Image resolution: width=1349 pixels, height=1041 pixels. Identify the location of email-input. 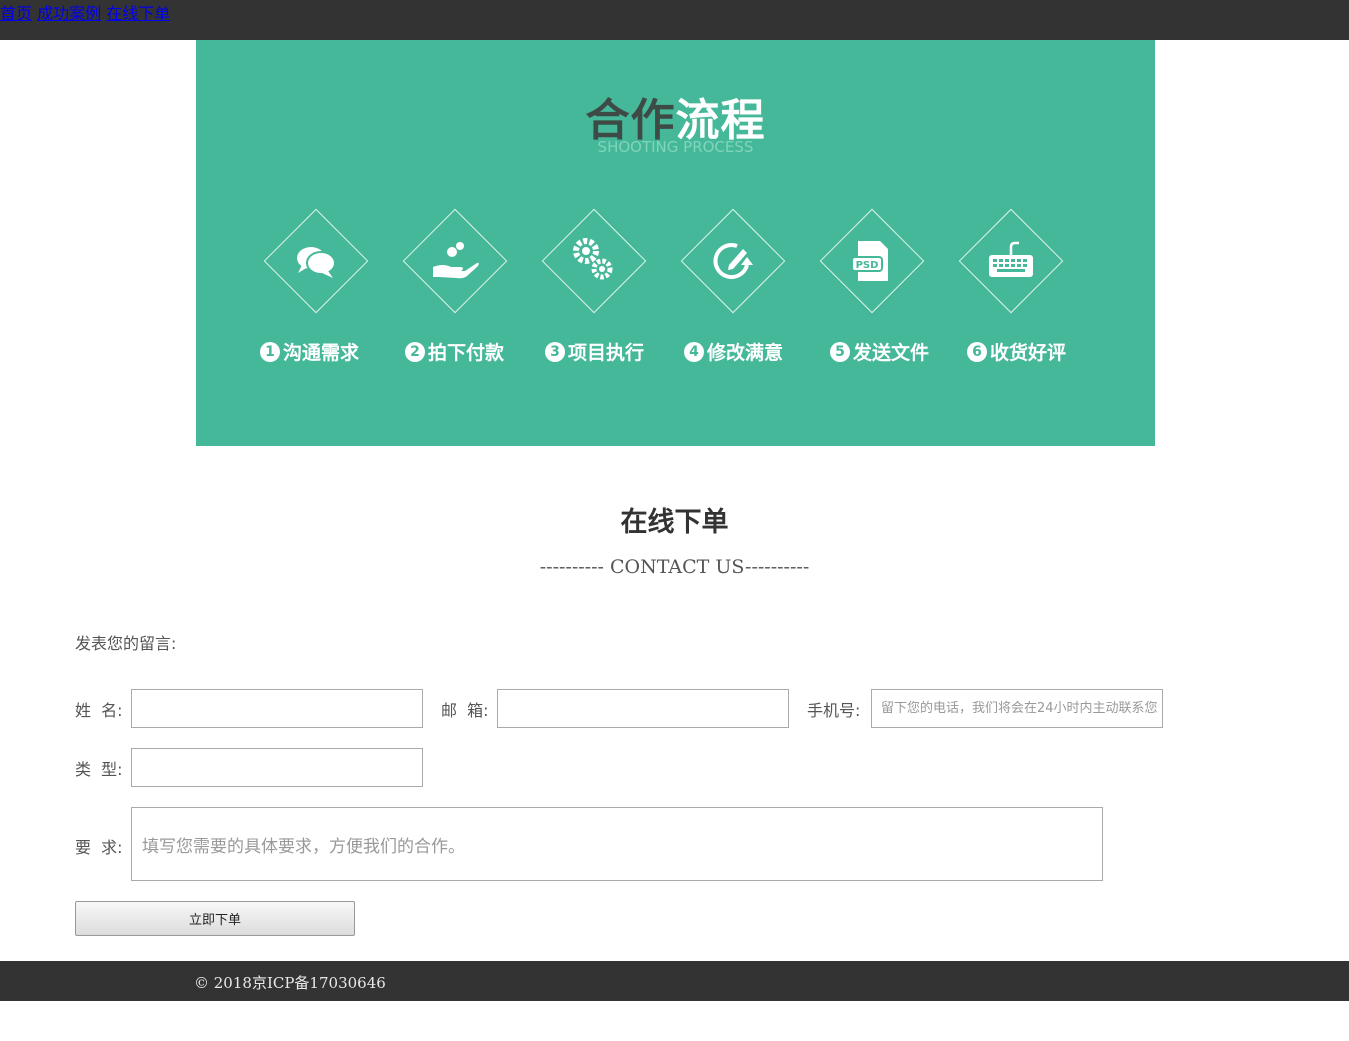
(643, 708).